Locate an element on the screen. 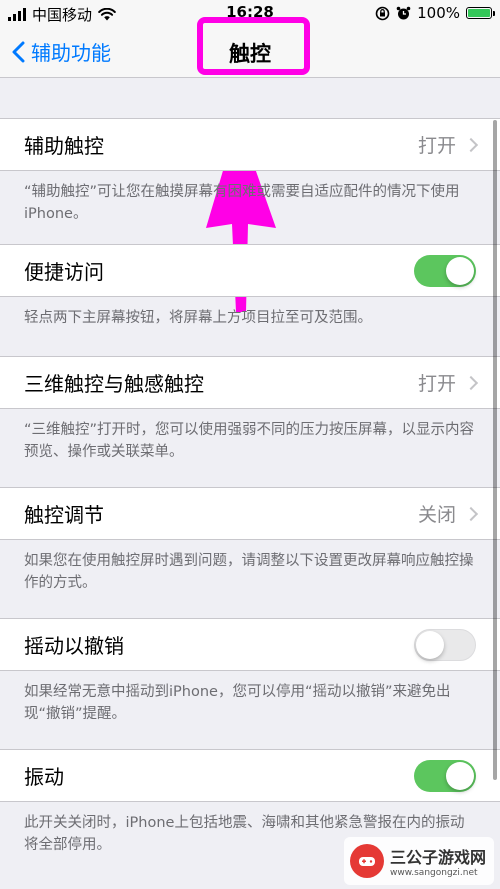  status-bar: 中国移动 16:28 100% is located at coordinates (250, 13).